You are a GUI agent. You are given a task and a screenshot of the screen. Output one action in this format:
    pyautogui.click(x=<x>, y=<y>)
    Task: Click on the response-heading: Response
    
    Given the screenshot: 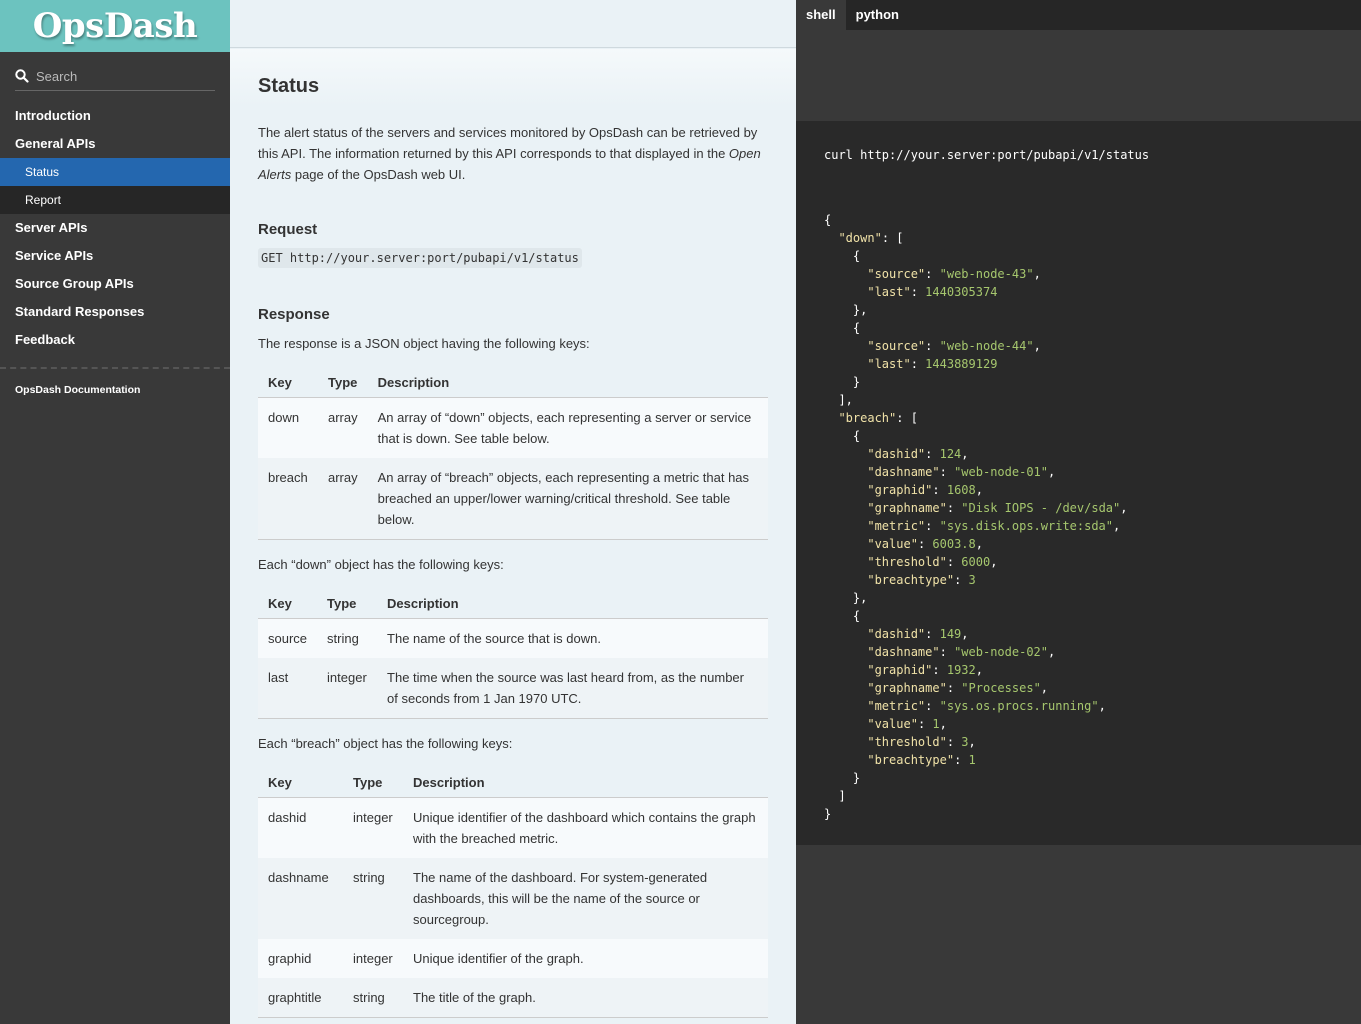 What is the action you would take?
    pyautogui.click(x=294, y=314)
    